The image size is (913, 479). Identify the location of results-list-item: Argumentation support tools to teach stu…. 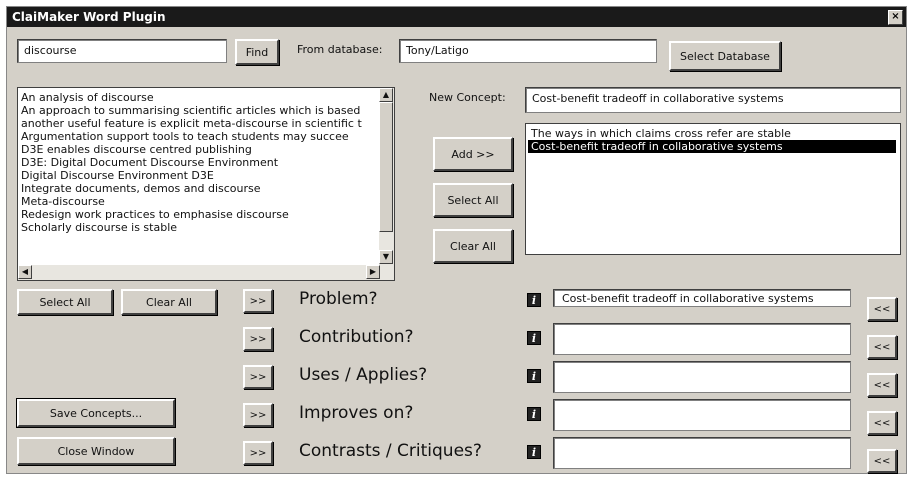
(199, 136).